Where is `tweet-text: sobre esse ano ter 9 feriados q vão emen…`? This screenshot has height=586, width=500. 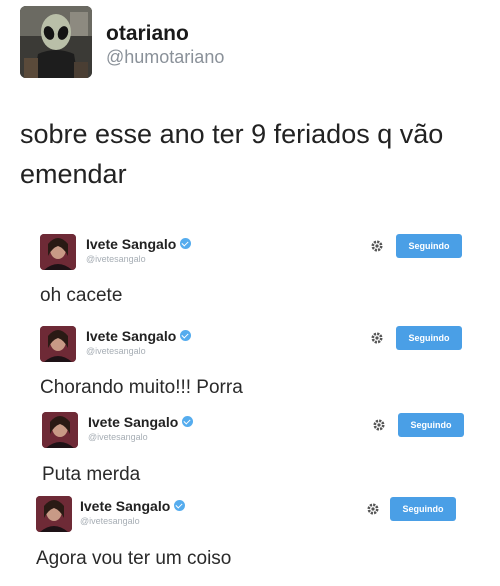
tweet-text: sobre esse ano ter 9 feriados q vão emen… is located at coordinates (232, 154).